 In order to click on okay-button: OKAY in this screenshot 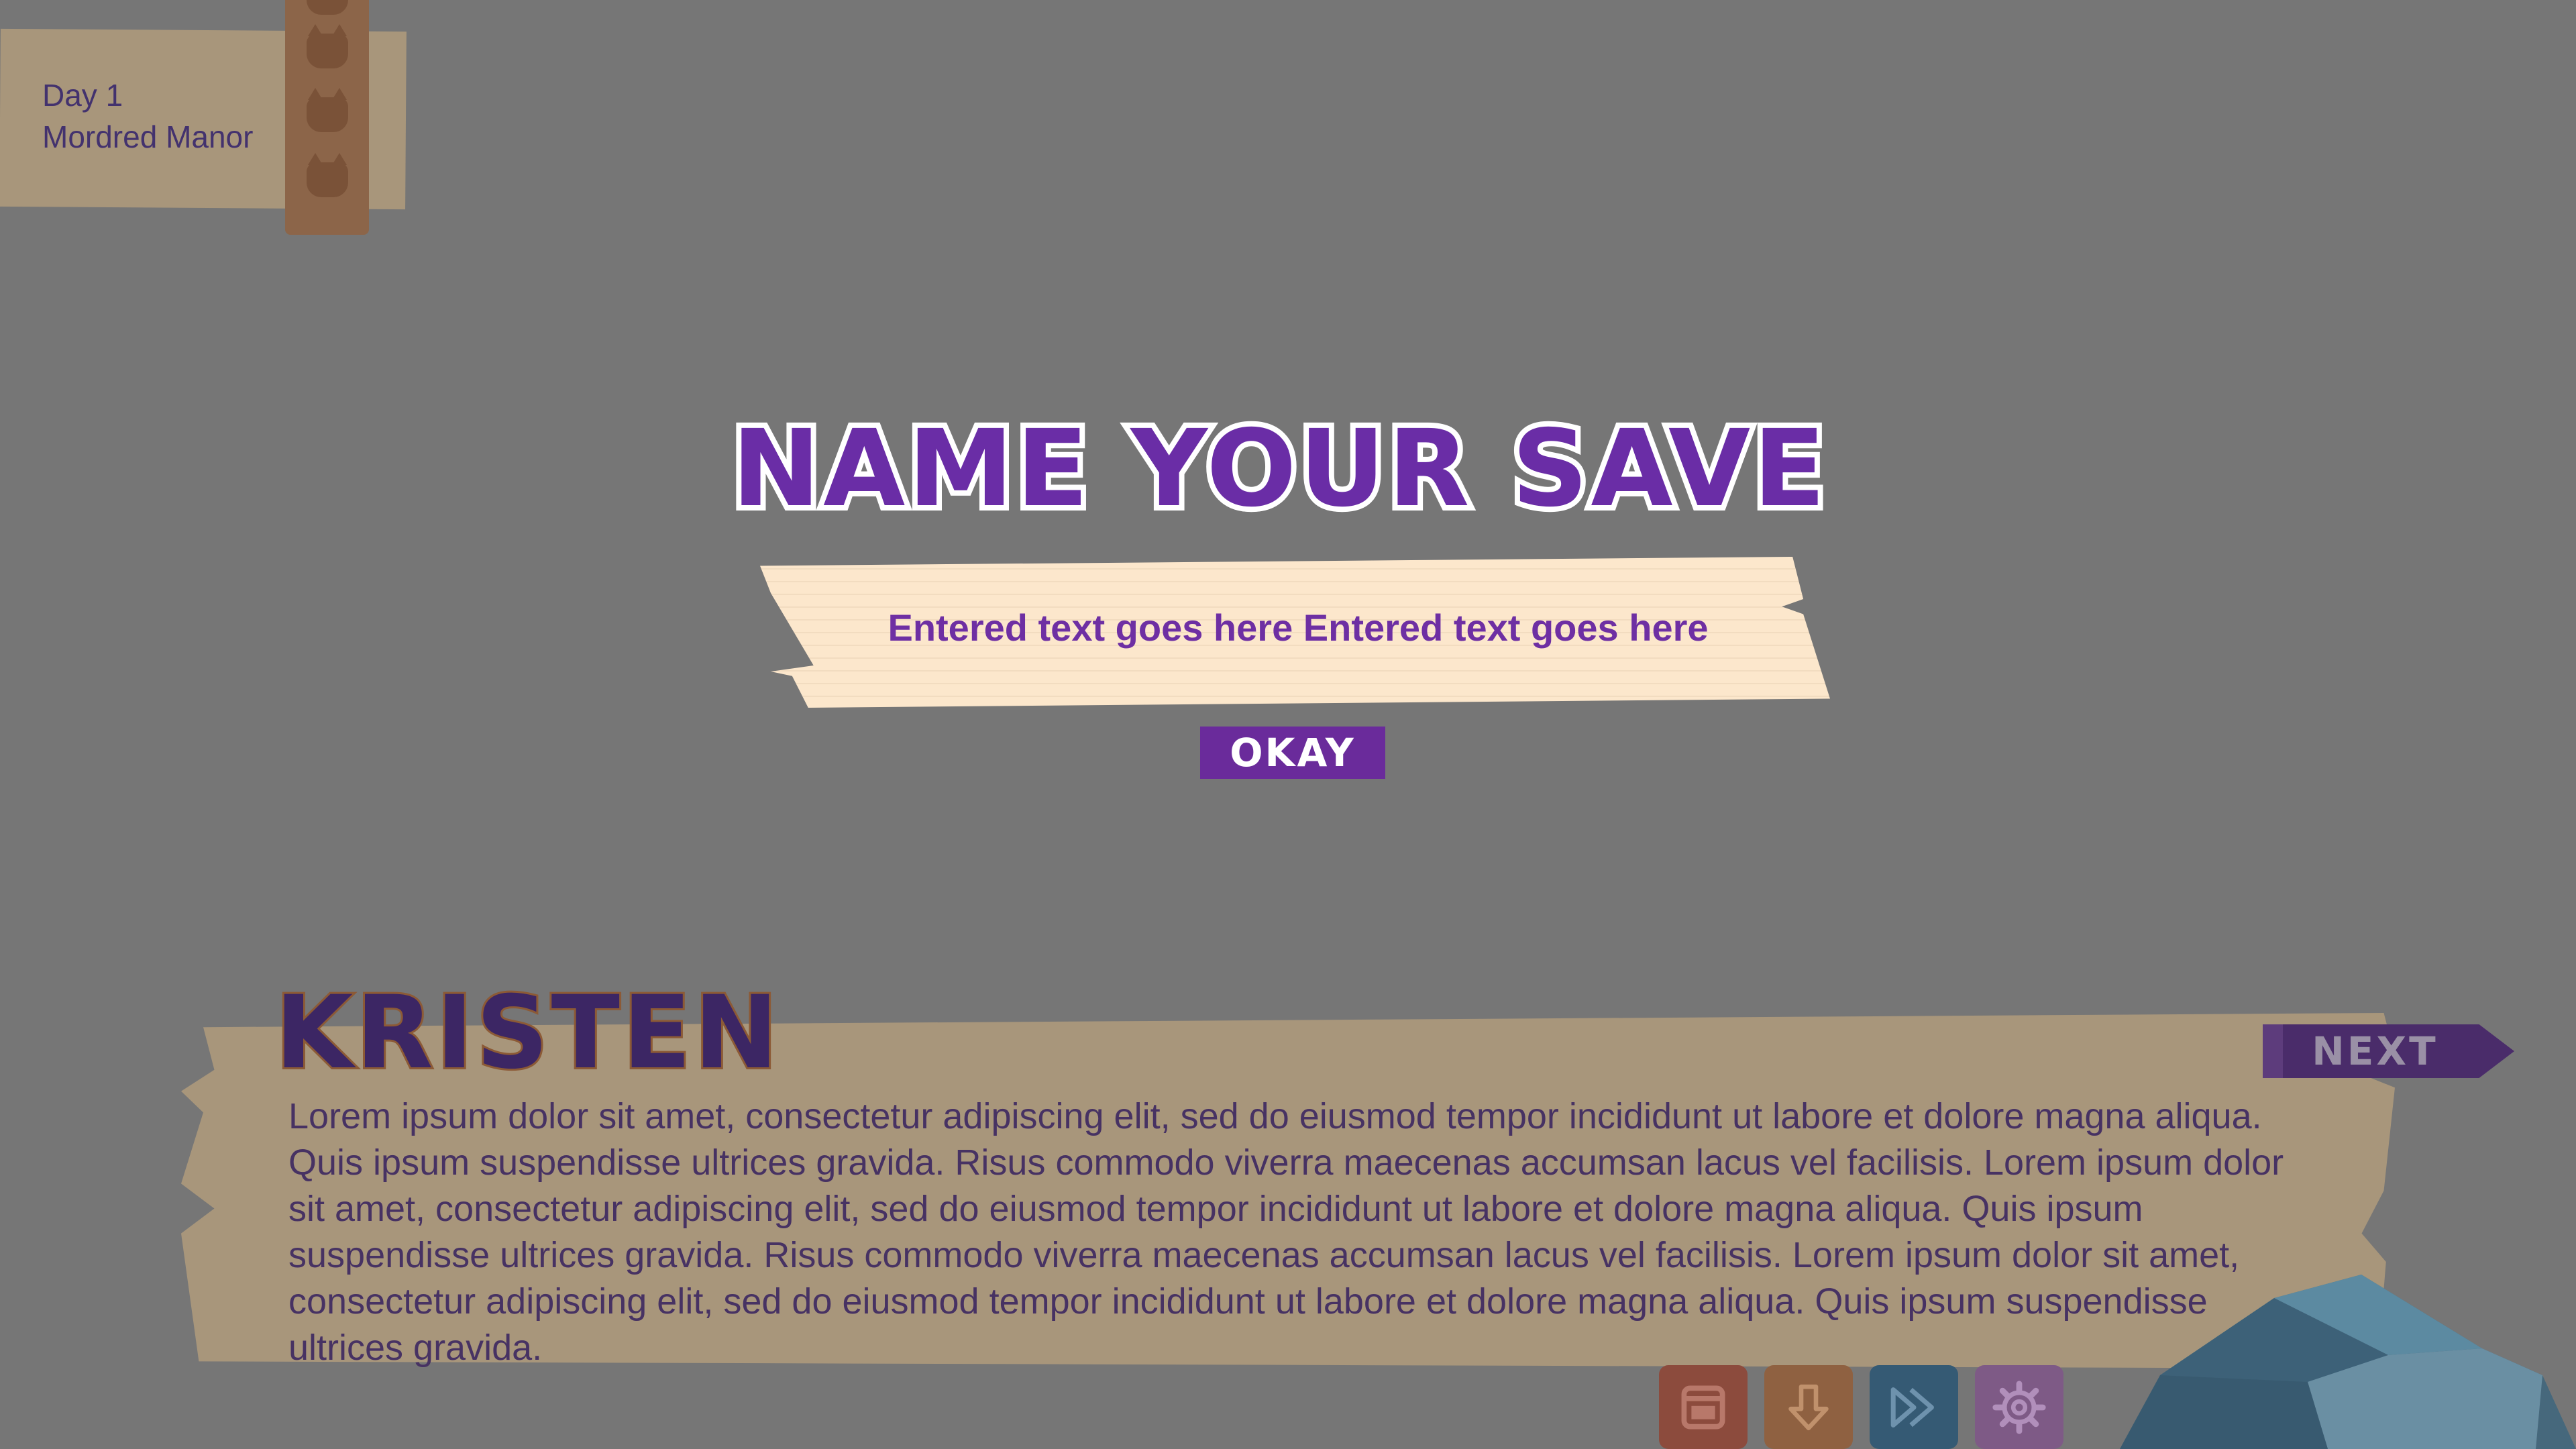, I will do `click(1292, 753)`.